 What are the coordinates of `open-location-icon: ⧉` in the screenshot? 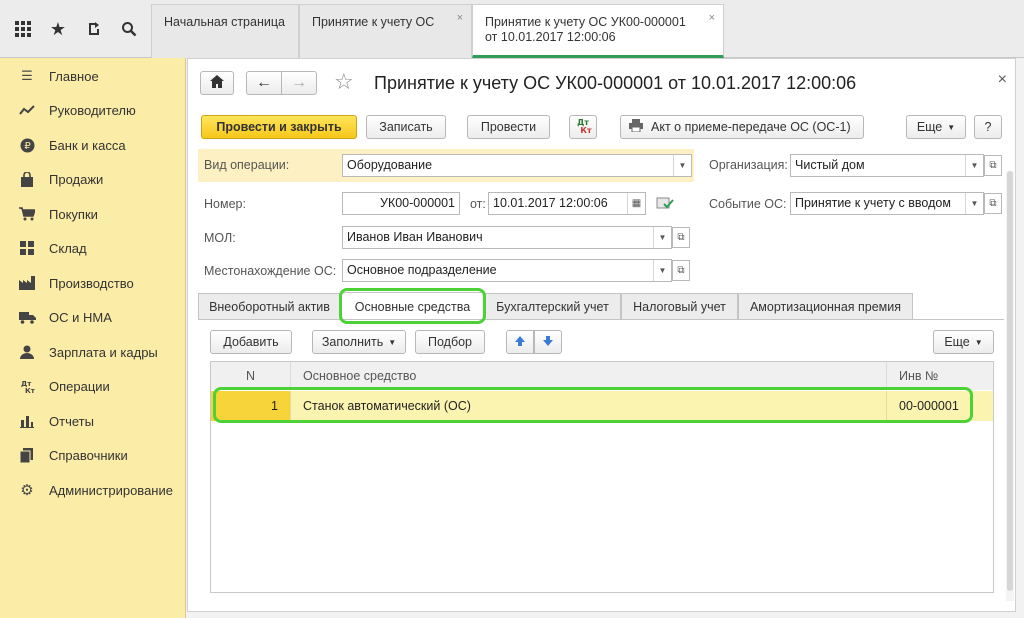 It's located at (681, 270).